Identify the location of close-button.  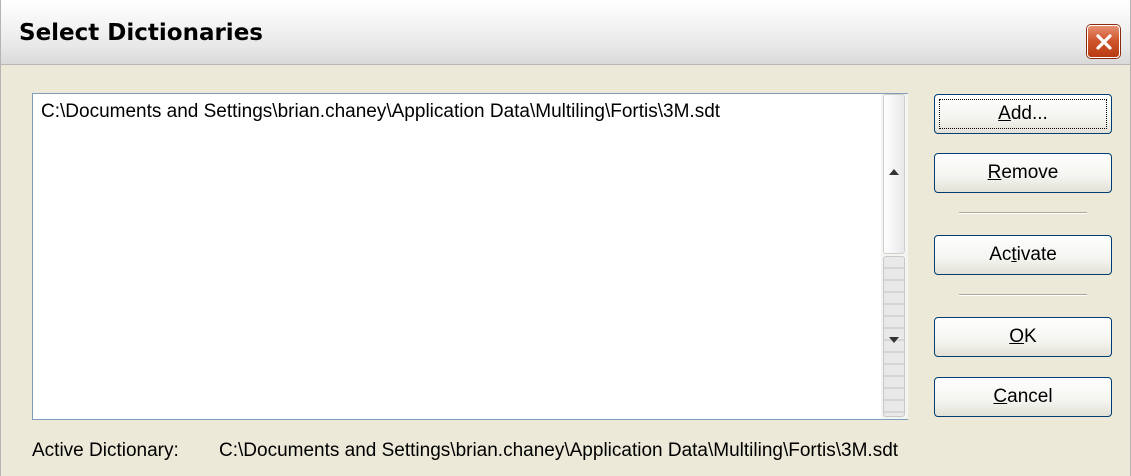
(1103, 41).